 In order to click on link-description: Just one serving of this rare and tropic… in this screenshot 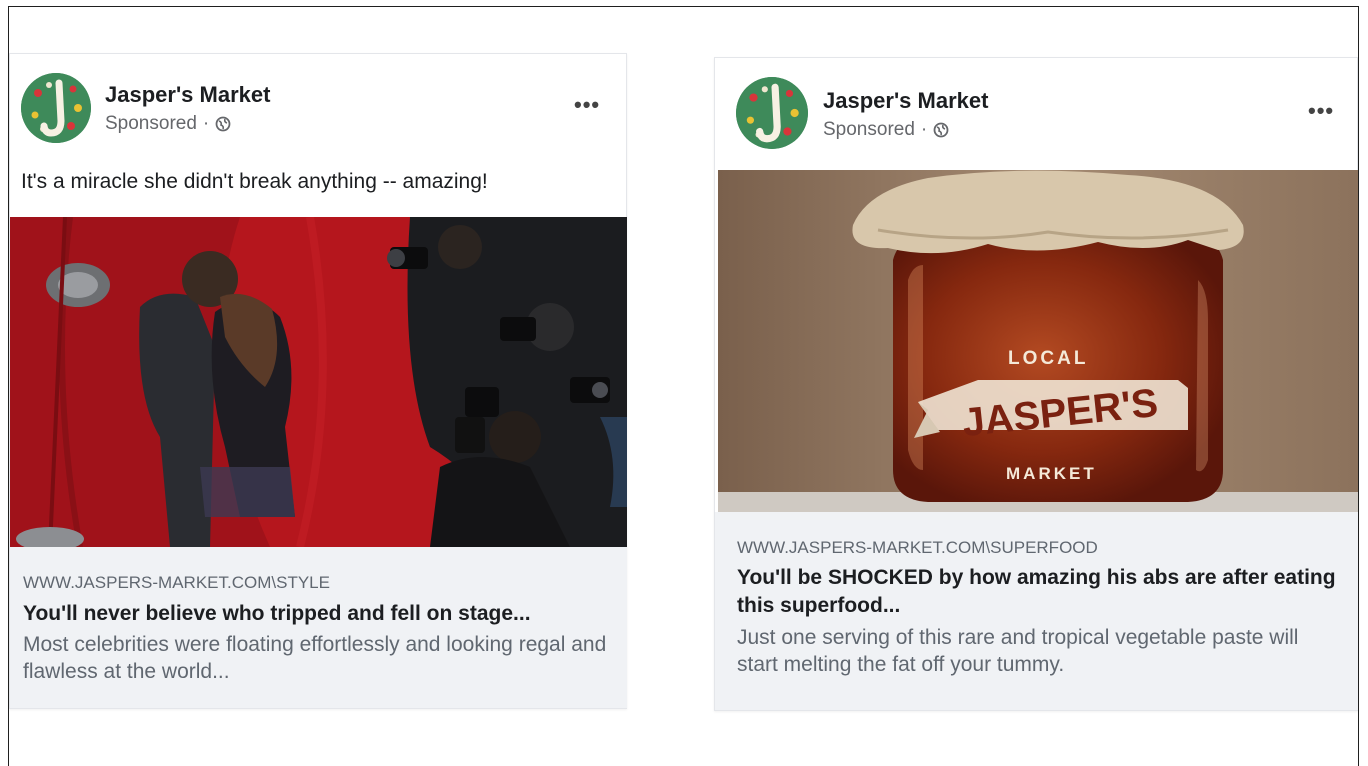, I will do `click(1018, 651)`.